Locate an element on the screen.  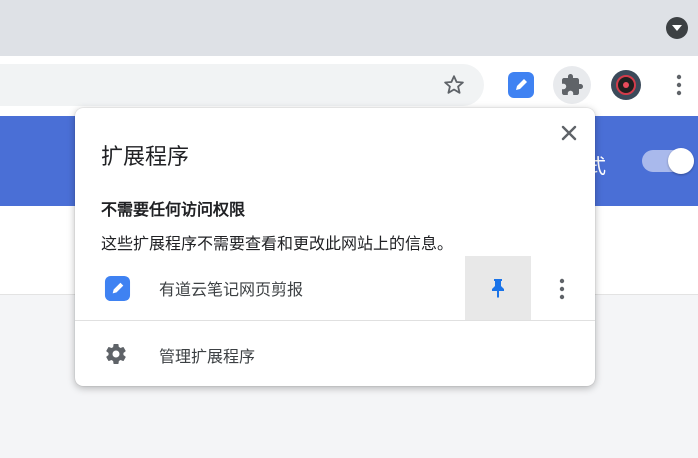
extension-row-youdao: 有道云笔记网页剪报 is located at coordinates (335, 288).